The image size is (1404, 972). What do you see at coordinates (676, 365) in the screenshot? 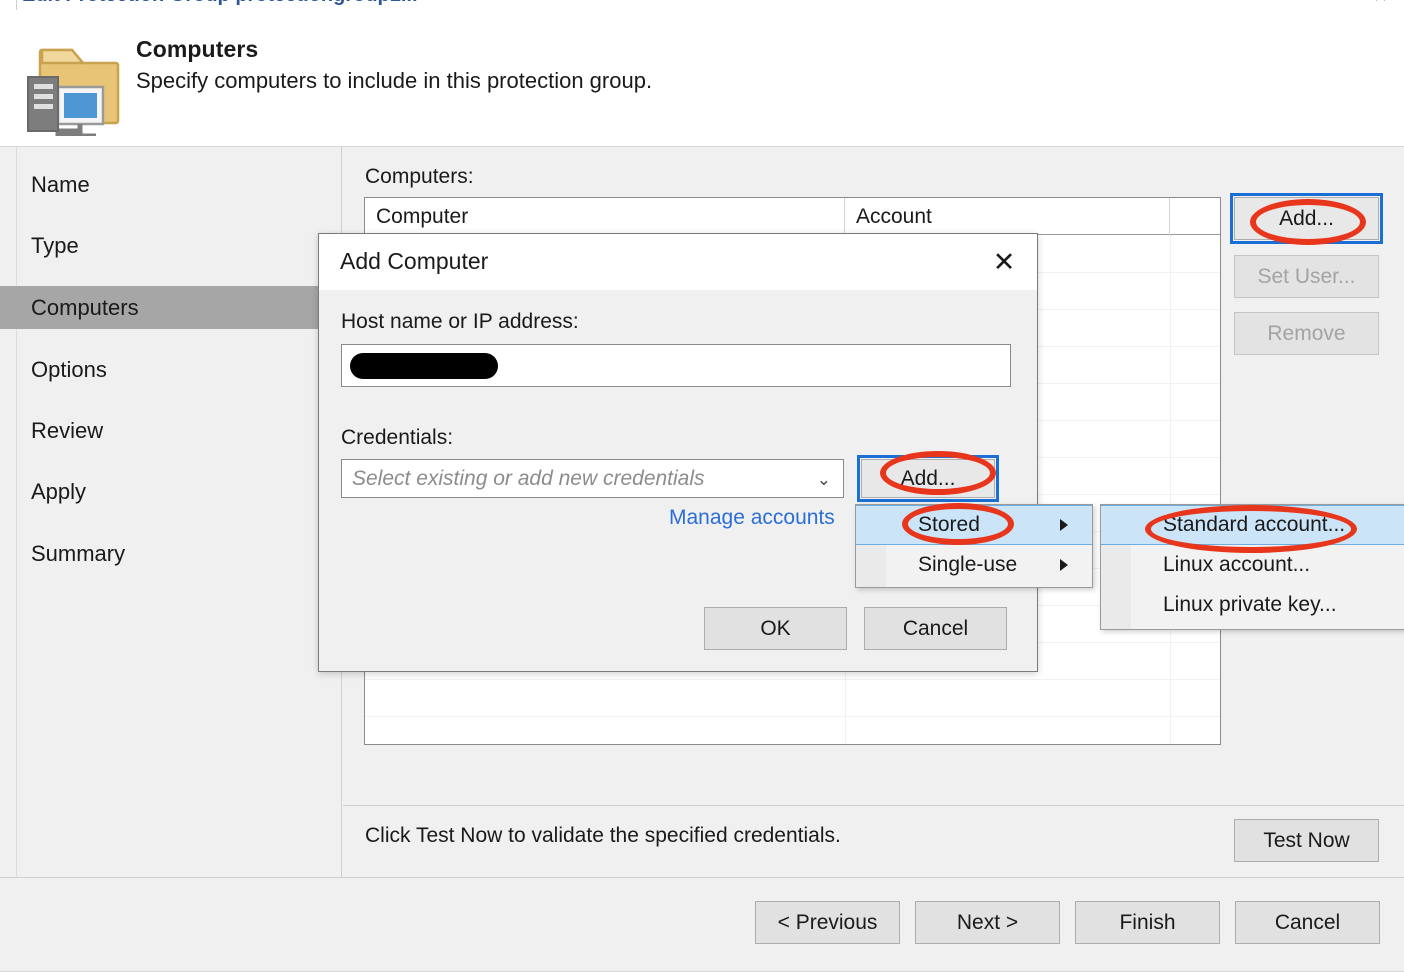
I see `host-name-input` at bounding box center [676, 365].